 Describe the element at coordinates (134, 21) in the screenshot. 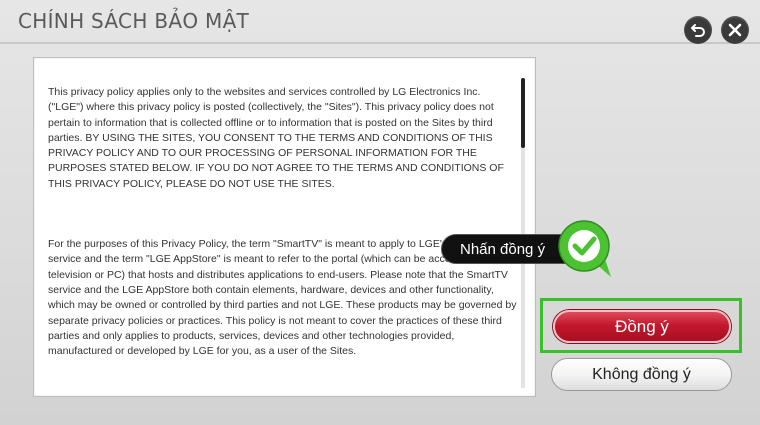

I see `page-title: CHÍNH SÁCH BẢO MẬT` at that location.